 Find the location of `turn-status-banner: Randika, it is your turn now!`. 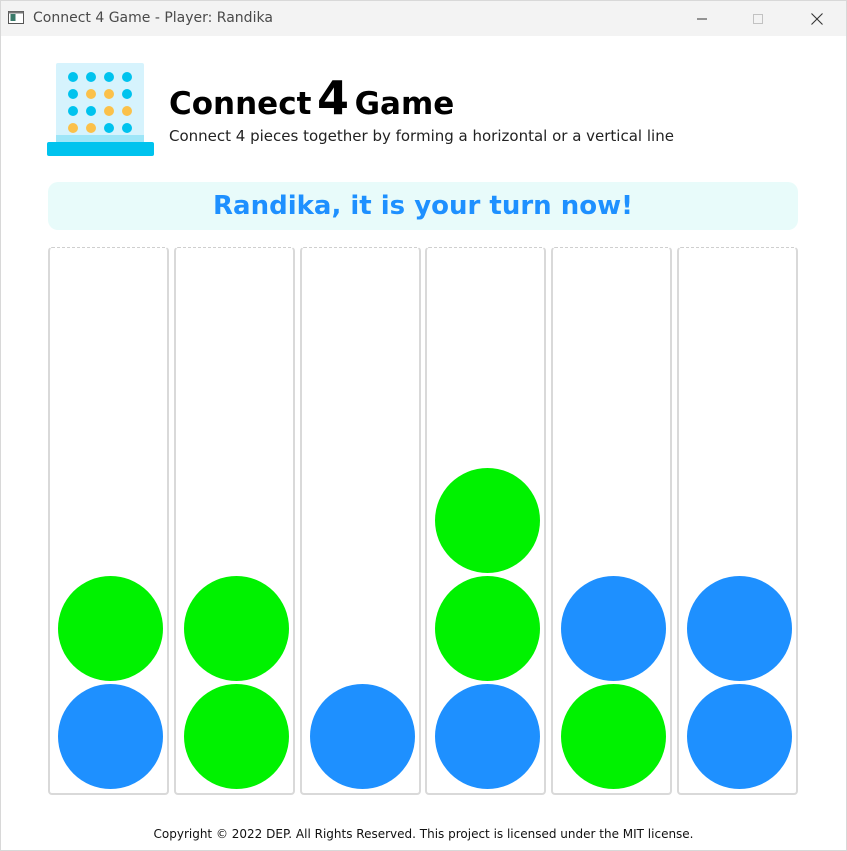

turn-status-banner: Randika, it is your turn now! is located at coordinates (423, 206).